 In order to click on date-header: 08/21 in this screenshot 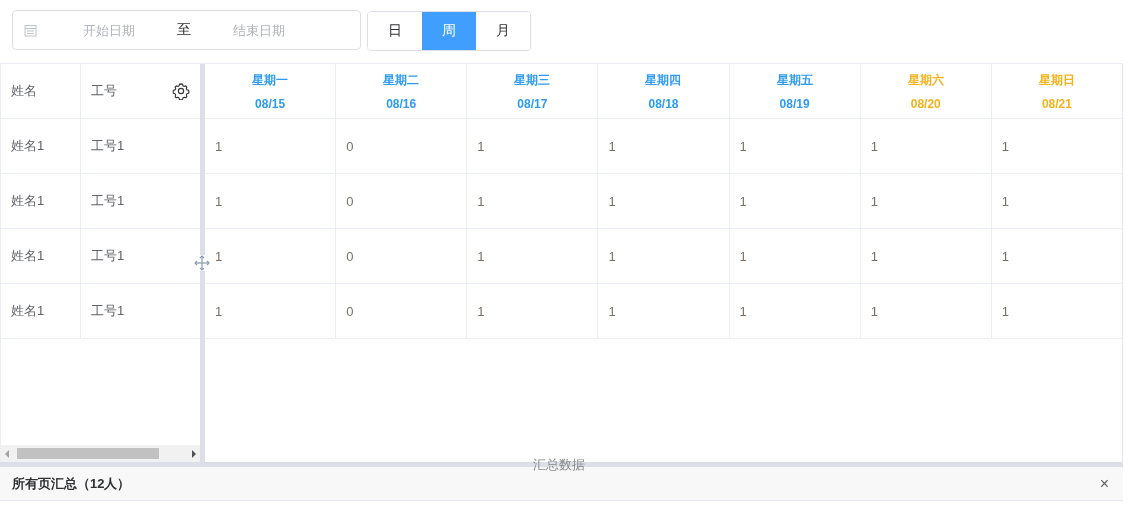, I will do `click(1056, 103)`.